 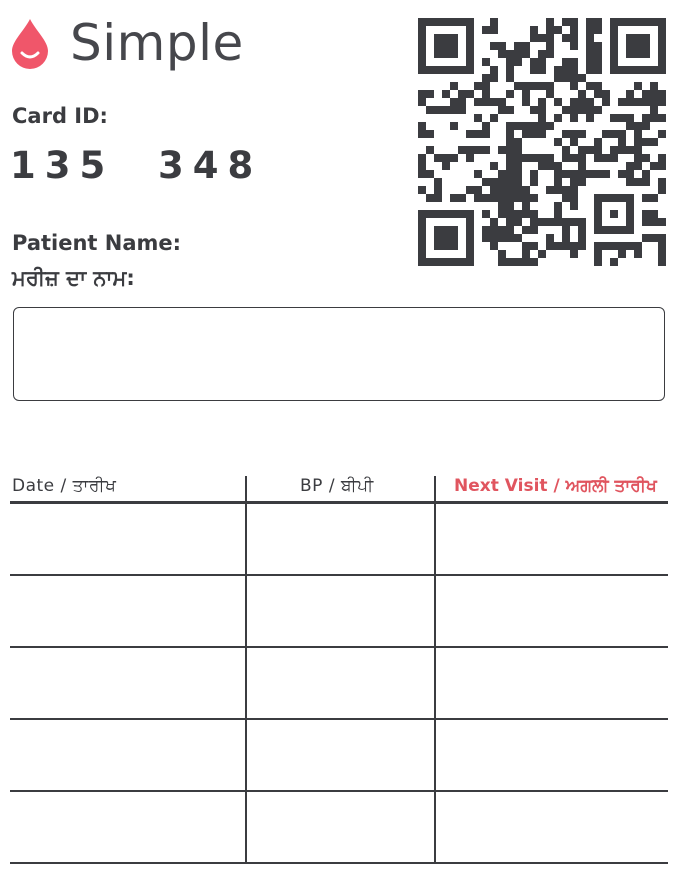 I want to click on column-header-bp: BP / ਬੀਪੀ, so click(x=337, y=486).